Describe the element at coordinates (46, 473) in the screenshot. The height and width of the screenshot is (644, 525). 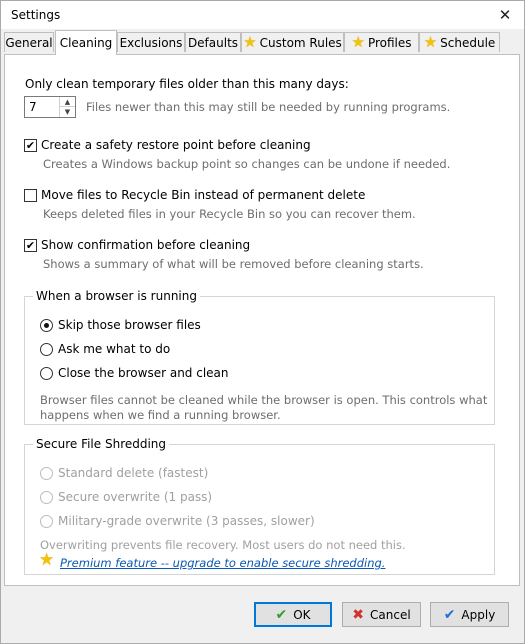
I see `standard-delete-radio` at that location.